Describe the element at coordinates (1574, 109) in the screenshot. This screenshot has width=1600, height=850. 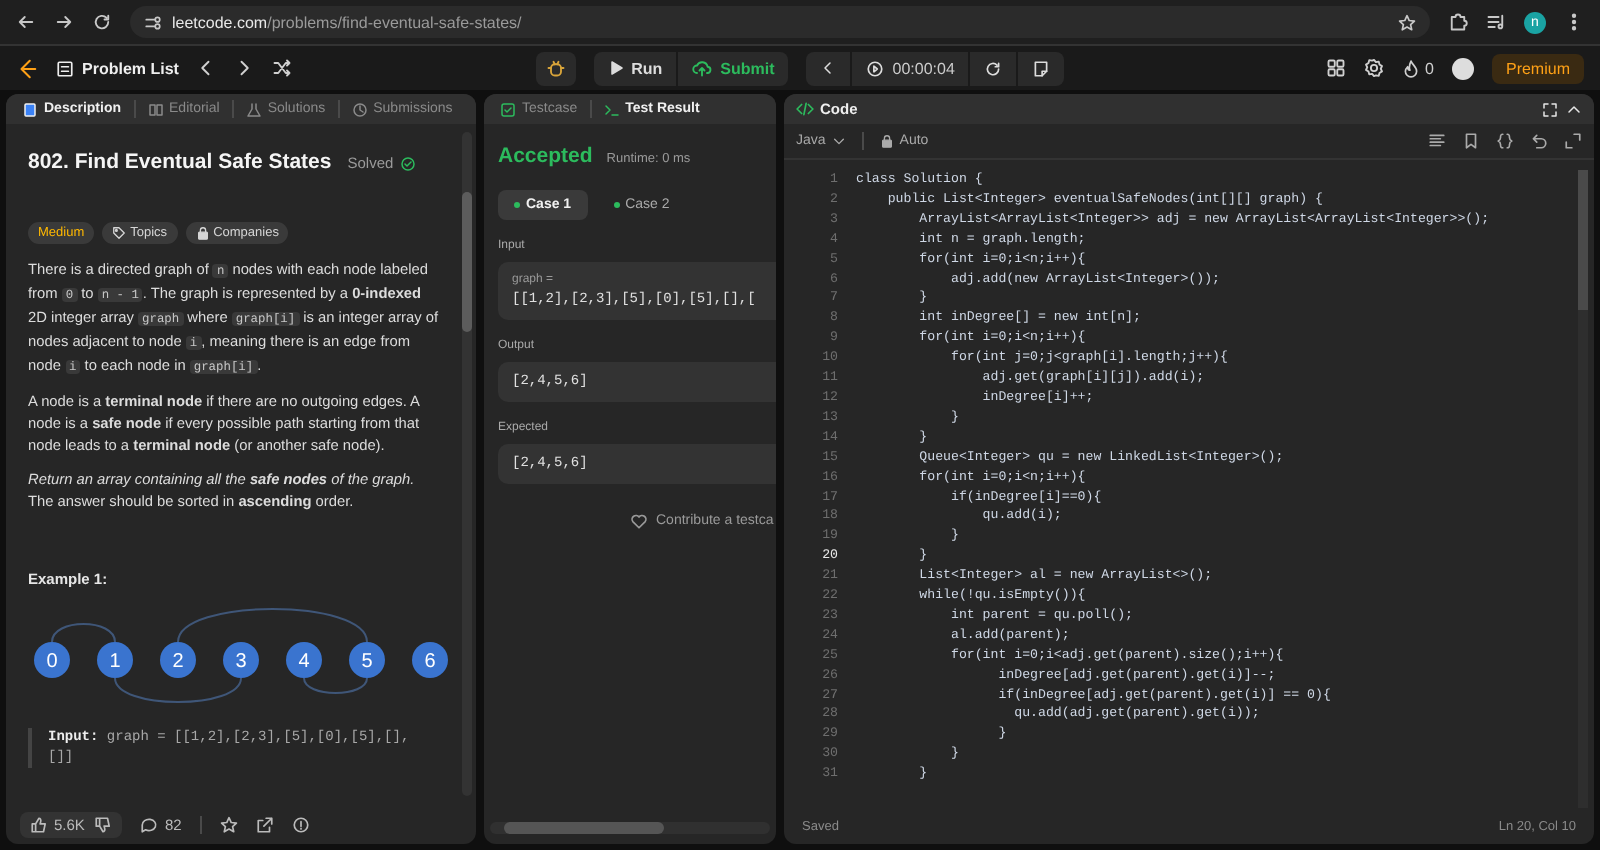
I see `chevron-up-icon` at that location.